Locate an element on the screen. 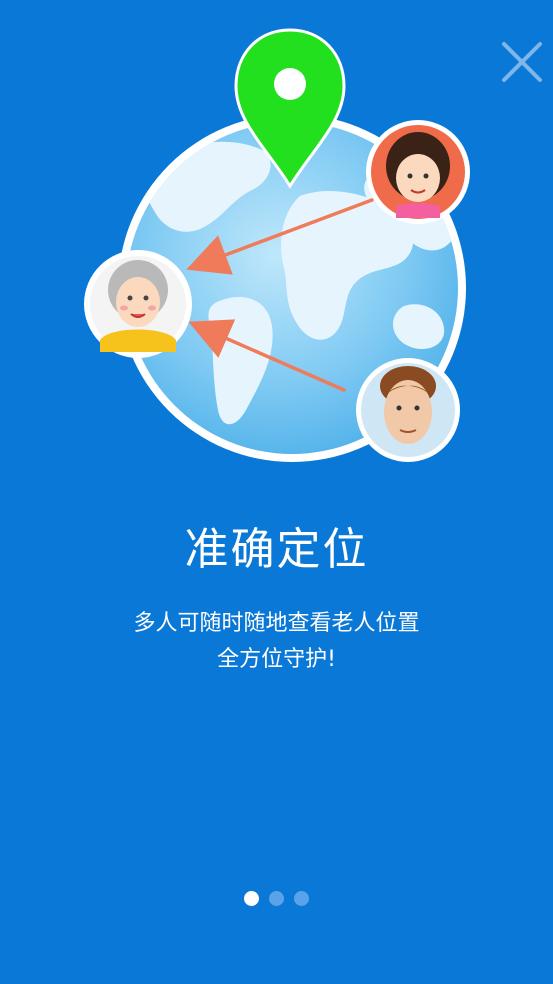 The image size is (553, 984). avatar-man is located at coordinates (408, 410).